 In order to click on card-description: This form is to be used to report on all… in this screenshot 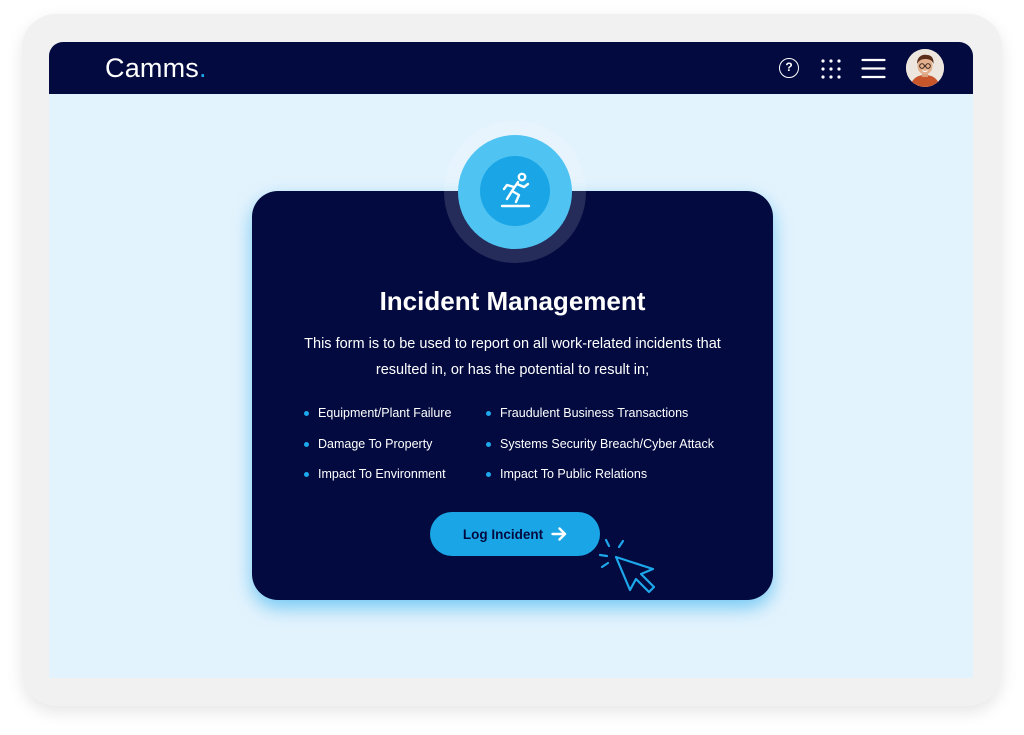, I will do `click(512, 357)`.